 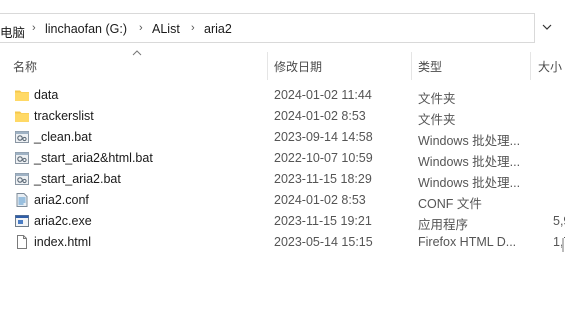 I want to click on column-header-type: 类型, so click(x=430, y=66).